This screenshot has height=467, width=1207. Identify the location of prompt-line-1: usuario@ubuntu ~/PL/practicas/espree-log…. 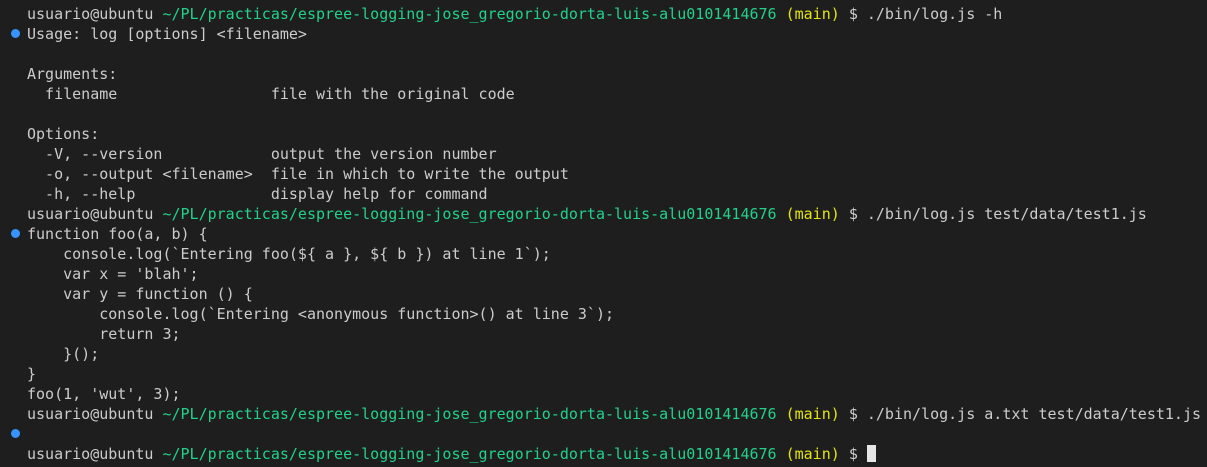
(501, 21).